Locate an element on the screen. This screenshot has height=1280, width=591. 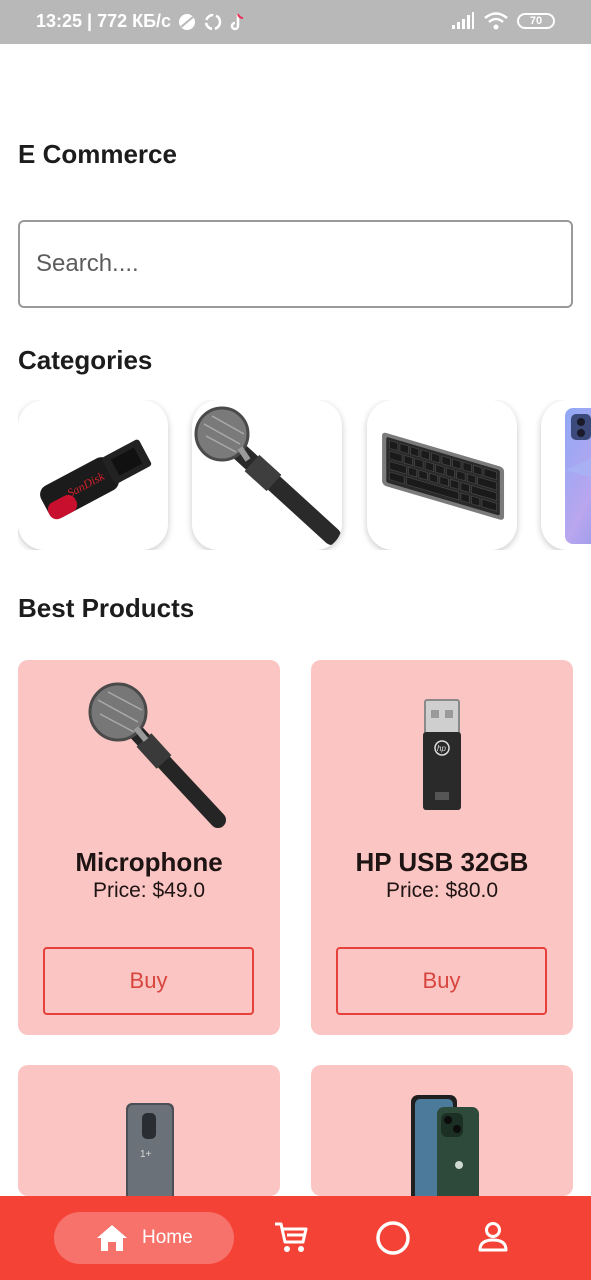
category-keyboard is located at coordinates (442, 475).